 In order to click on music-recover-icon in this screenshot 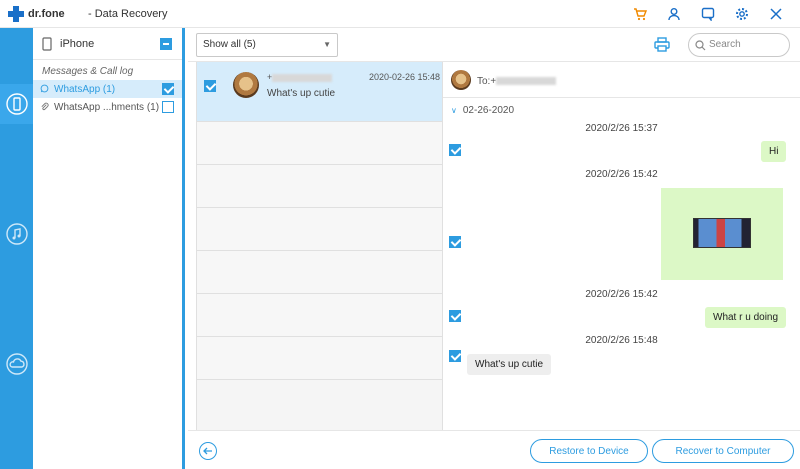, I will do `click(16, 234)`.